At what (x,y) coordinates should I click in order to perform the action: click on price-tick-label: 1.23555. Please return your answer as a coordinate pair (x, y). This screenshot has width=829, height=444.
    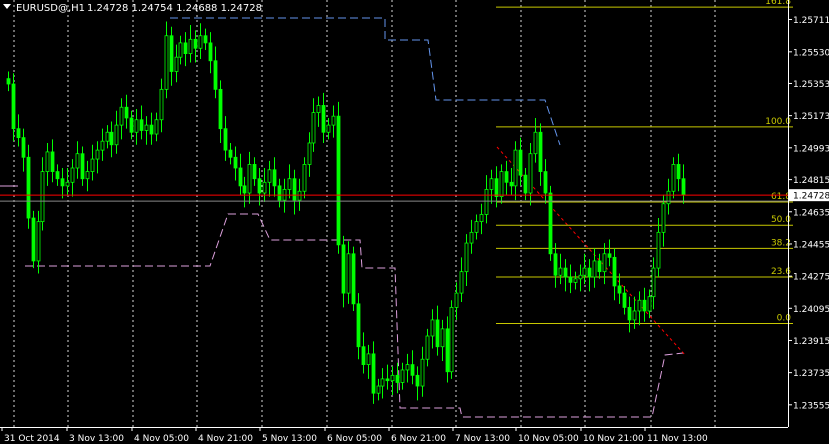
    Looking at the image, I should click on (811, 406).